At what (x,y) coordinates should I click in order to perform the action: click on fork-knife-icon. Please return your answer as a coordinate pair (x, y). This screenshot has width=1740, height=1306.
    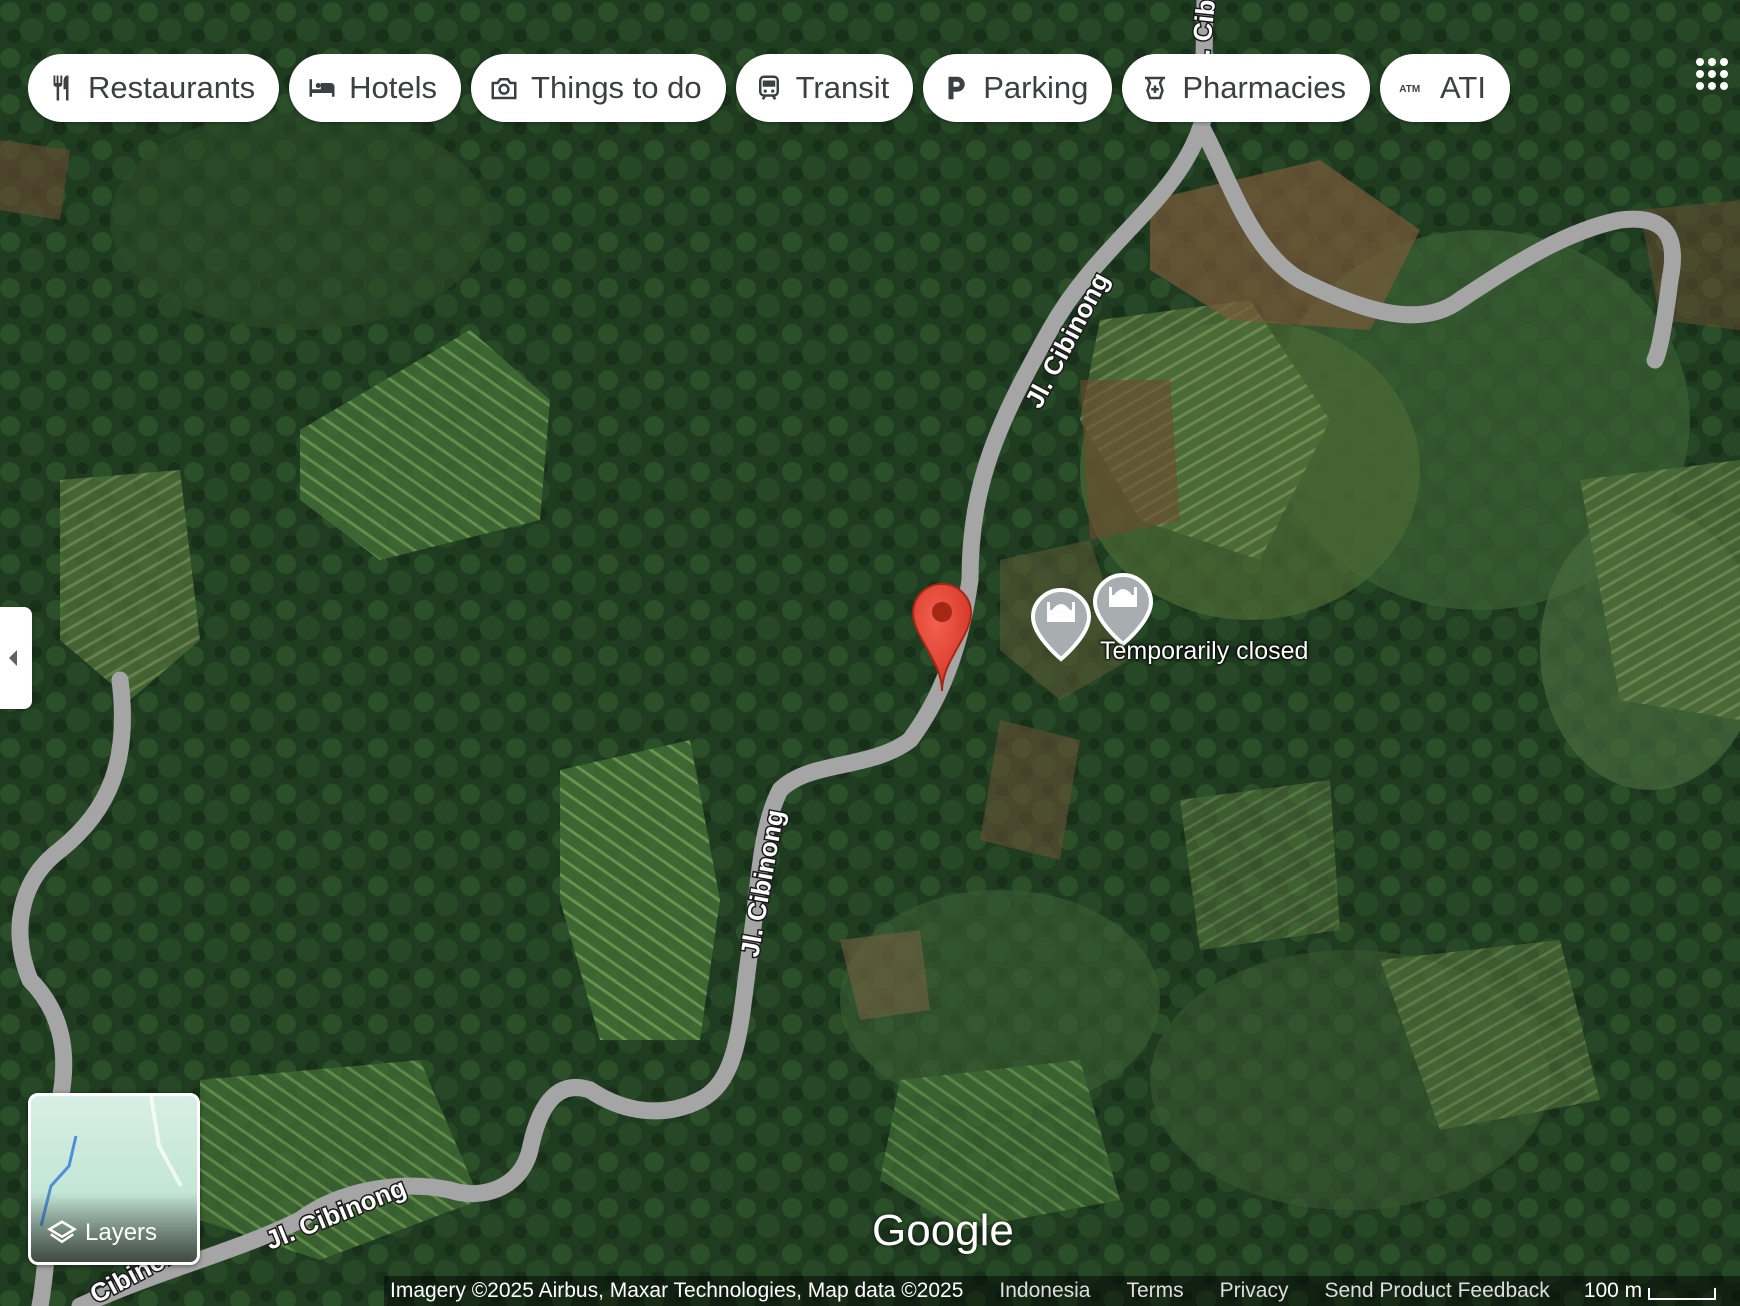
    Looking at the image, I should click on (61, 88).